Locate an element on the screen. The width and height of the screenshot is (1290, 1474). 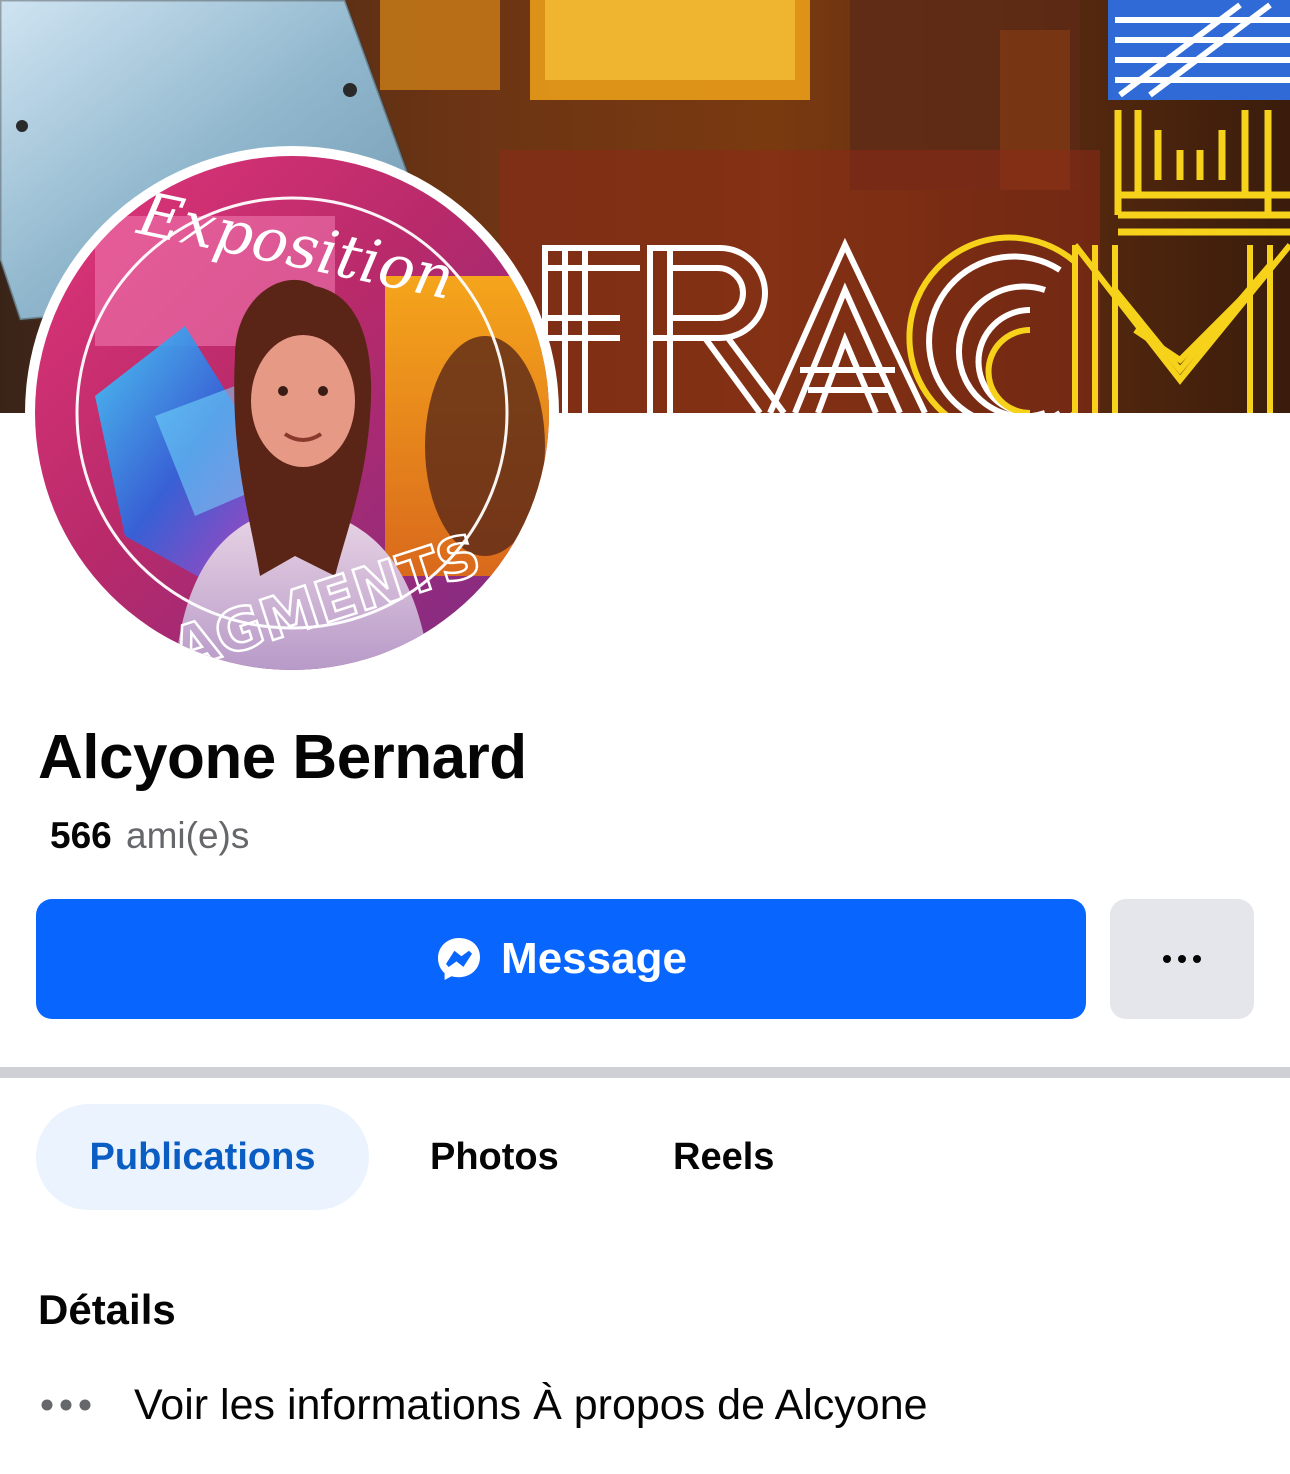
details-heading: Détails is located at coordinates (107, 1309).